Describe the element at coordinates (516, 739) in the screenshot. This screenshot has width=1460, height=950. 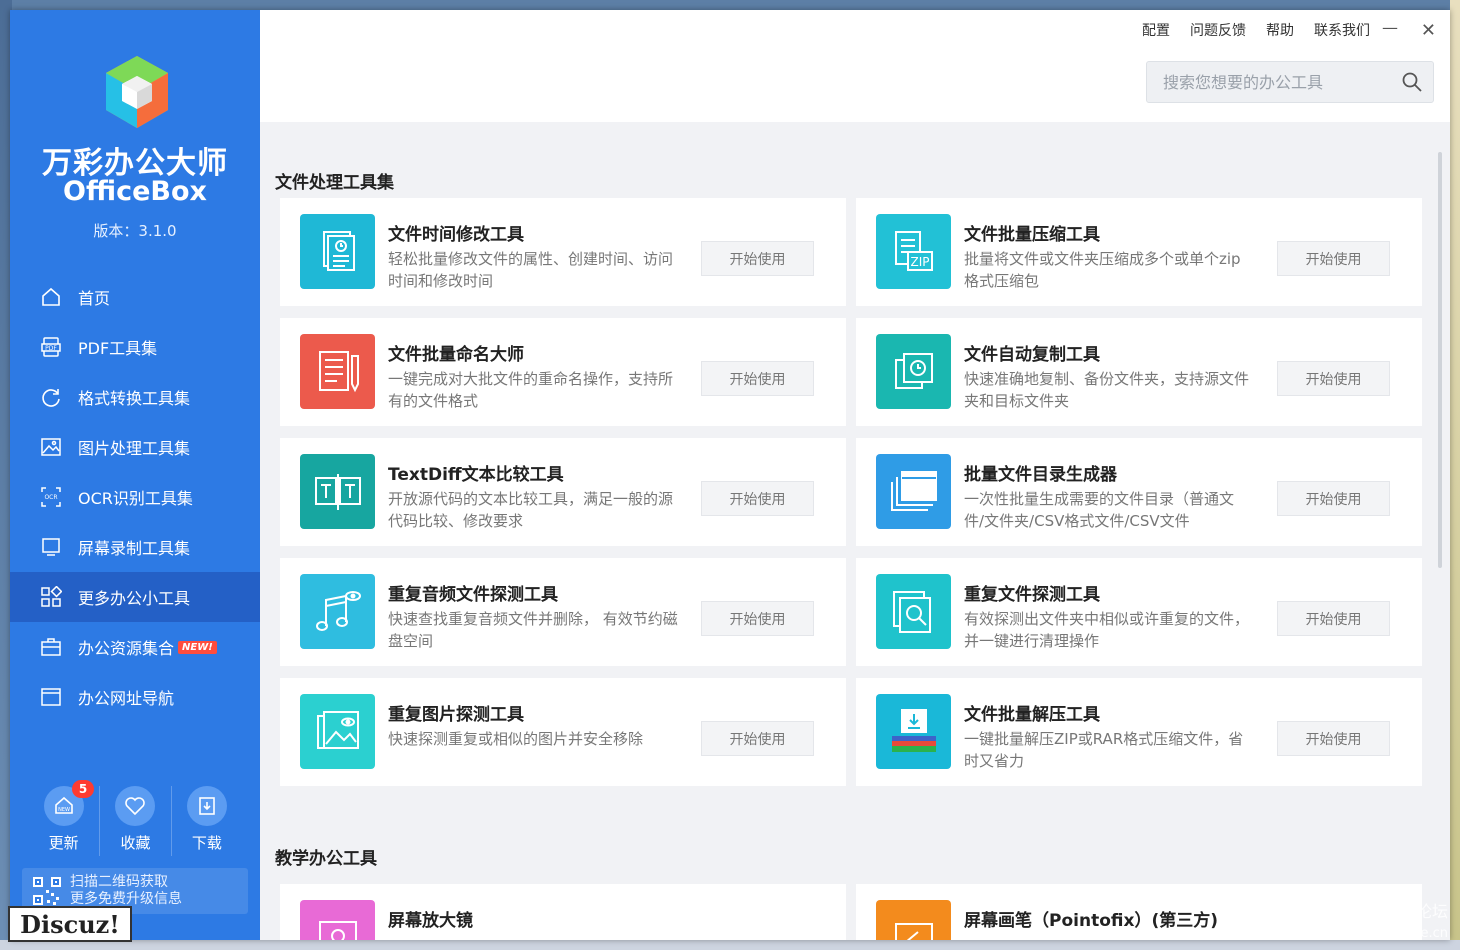
I see `tool-desc: 快速探测重复或相似的图片并安全移除` at that location.